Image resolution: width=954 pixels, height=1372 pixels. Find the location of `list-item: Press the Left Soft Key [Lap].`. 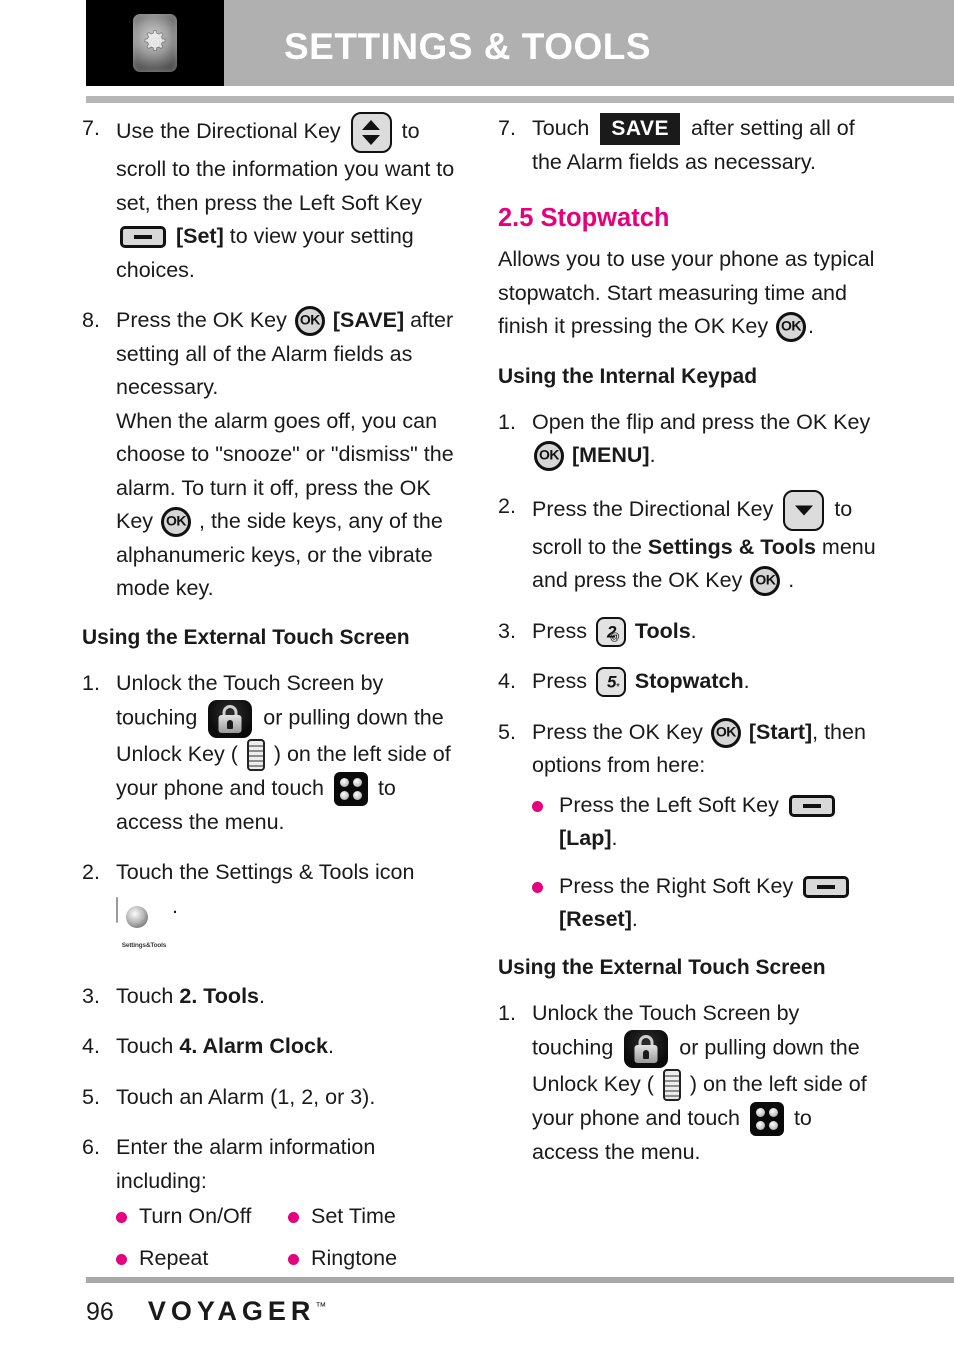

list-item: Press the Left Soft Key [Lap]. is located at coordinates (704, 822).